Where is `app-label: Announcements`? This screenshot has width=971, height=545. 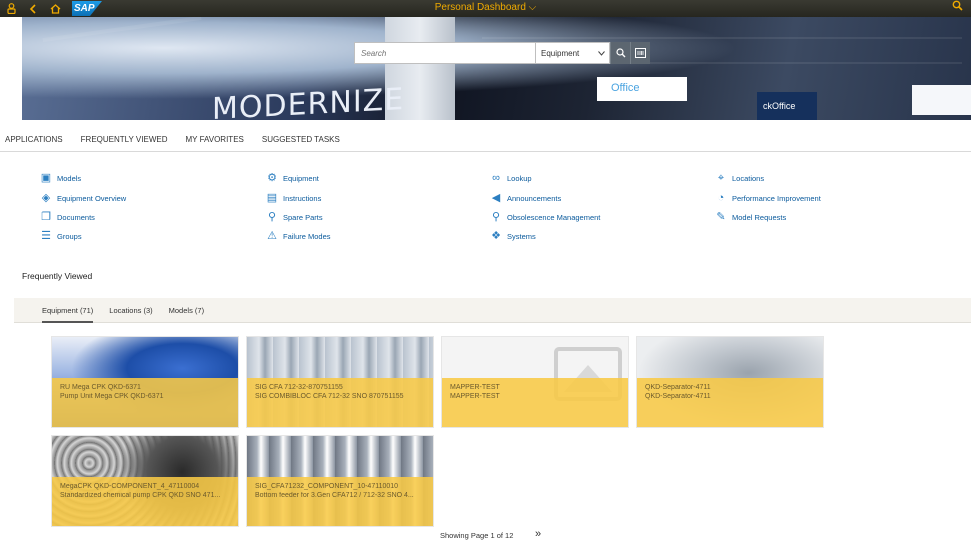
app-label: Announcements is located at coordinates (534, 198).